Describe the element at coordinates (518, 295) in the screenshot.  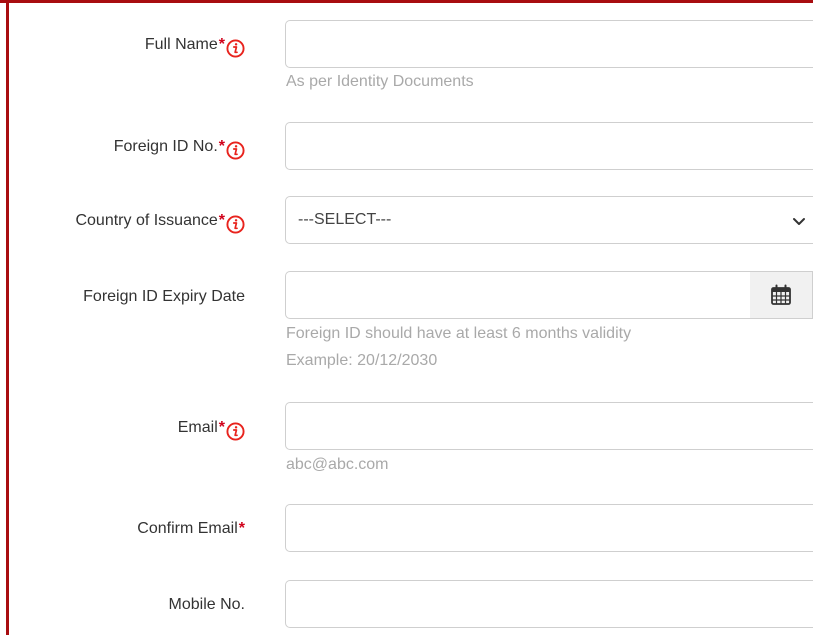
I see `expiry-date-input` at that location.